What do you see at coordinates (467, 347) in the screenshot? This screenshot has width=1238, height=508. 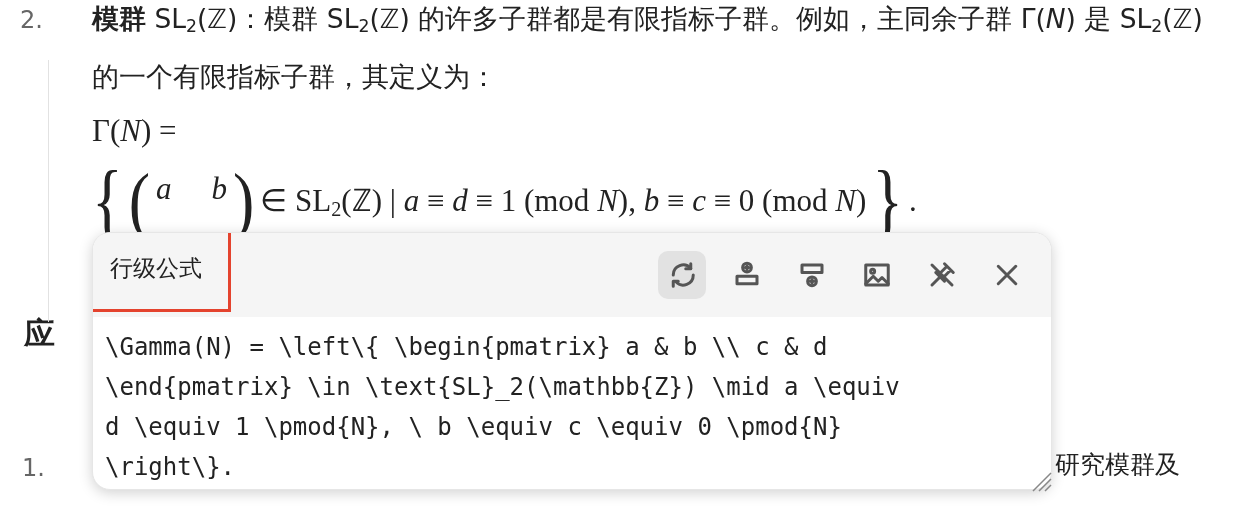 I see `code-line: \Gamma(N) = \left\{ \begin{pmatrix} a & b \\ c & d` at bounding box center [467, 347].